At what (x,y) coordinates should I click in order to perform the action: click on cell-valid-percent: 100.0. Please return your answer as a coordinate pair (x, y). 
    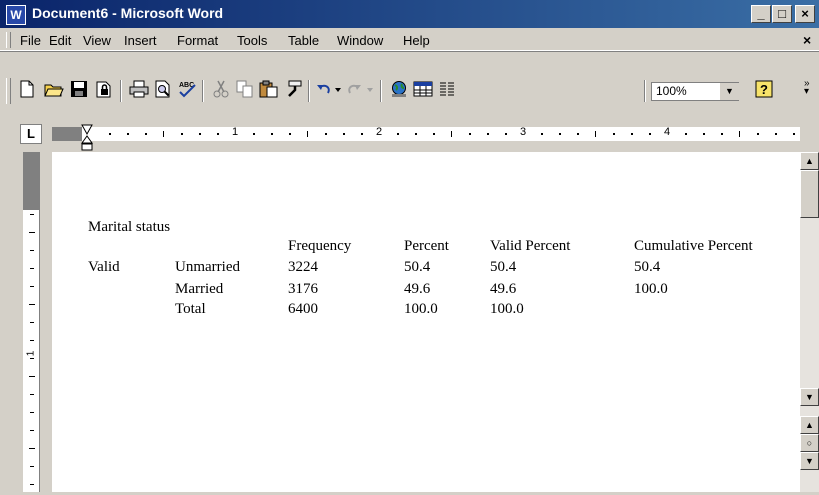
    Looking at the image, I should click on (507, 309).